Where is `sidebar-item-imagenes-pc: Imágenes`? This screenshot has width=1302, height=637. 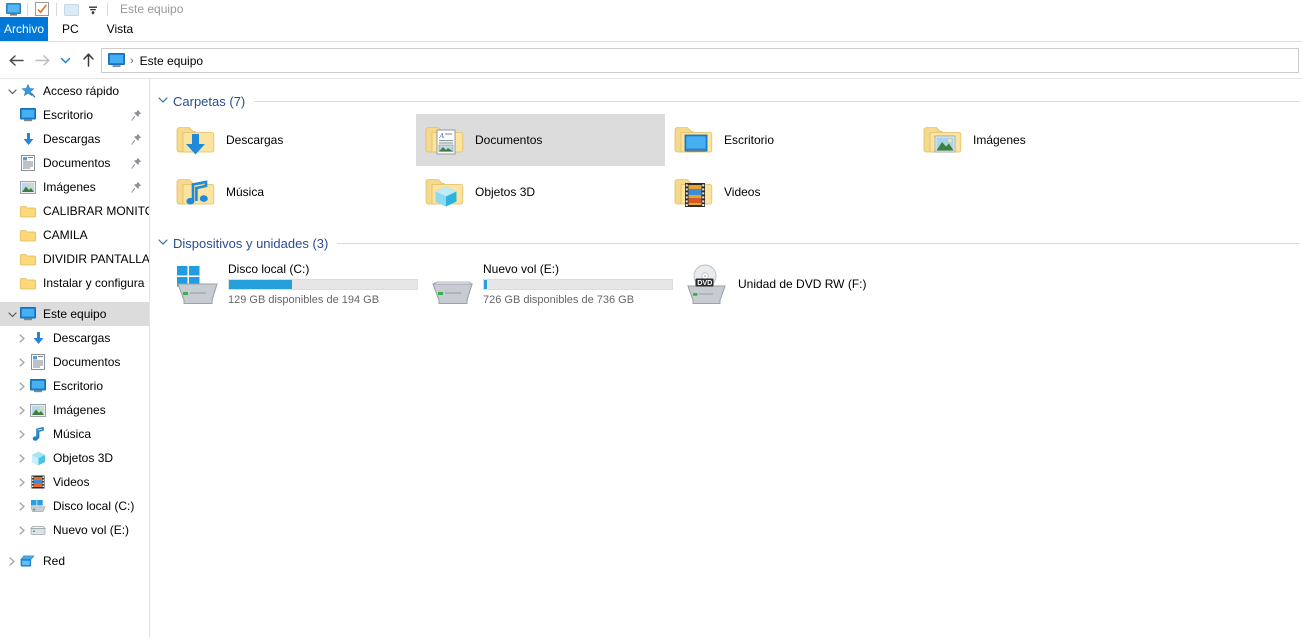
sidebar-item-imagenes-pc: Imágenes is located at coordinates (74, 410).